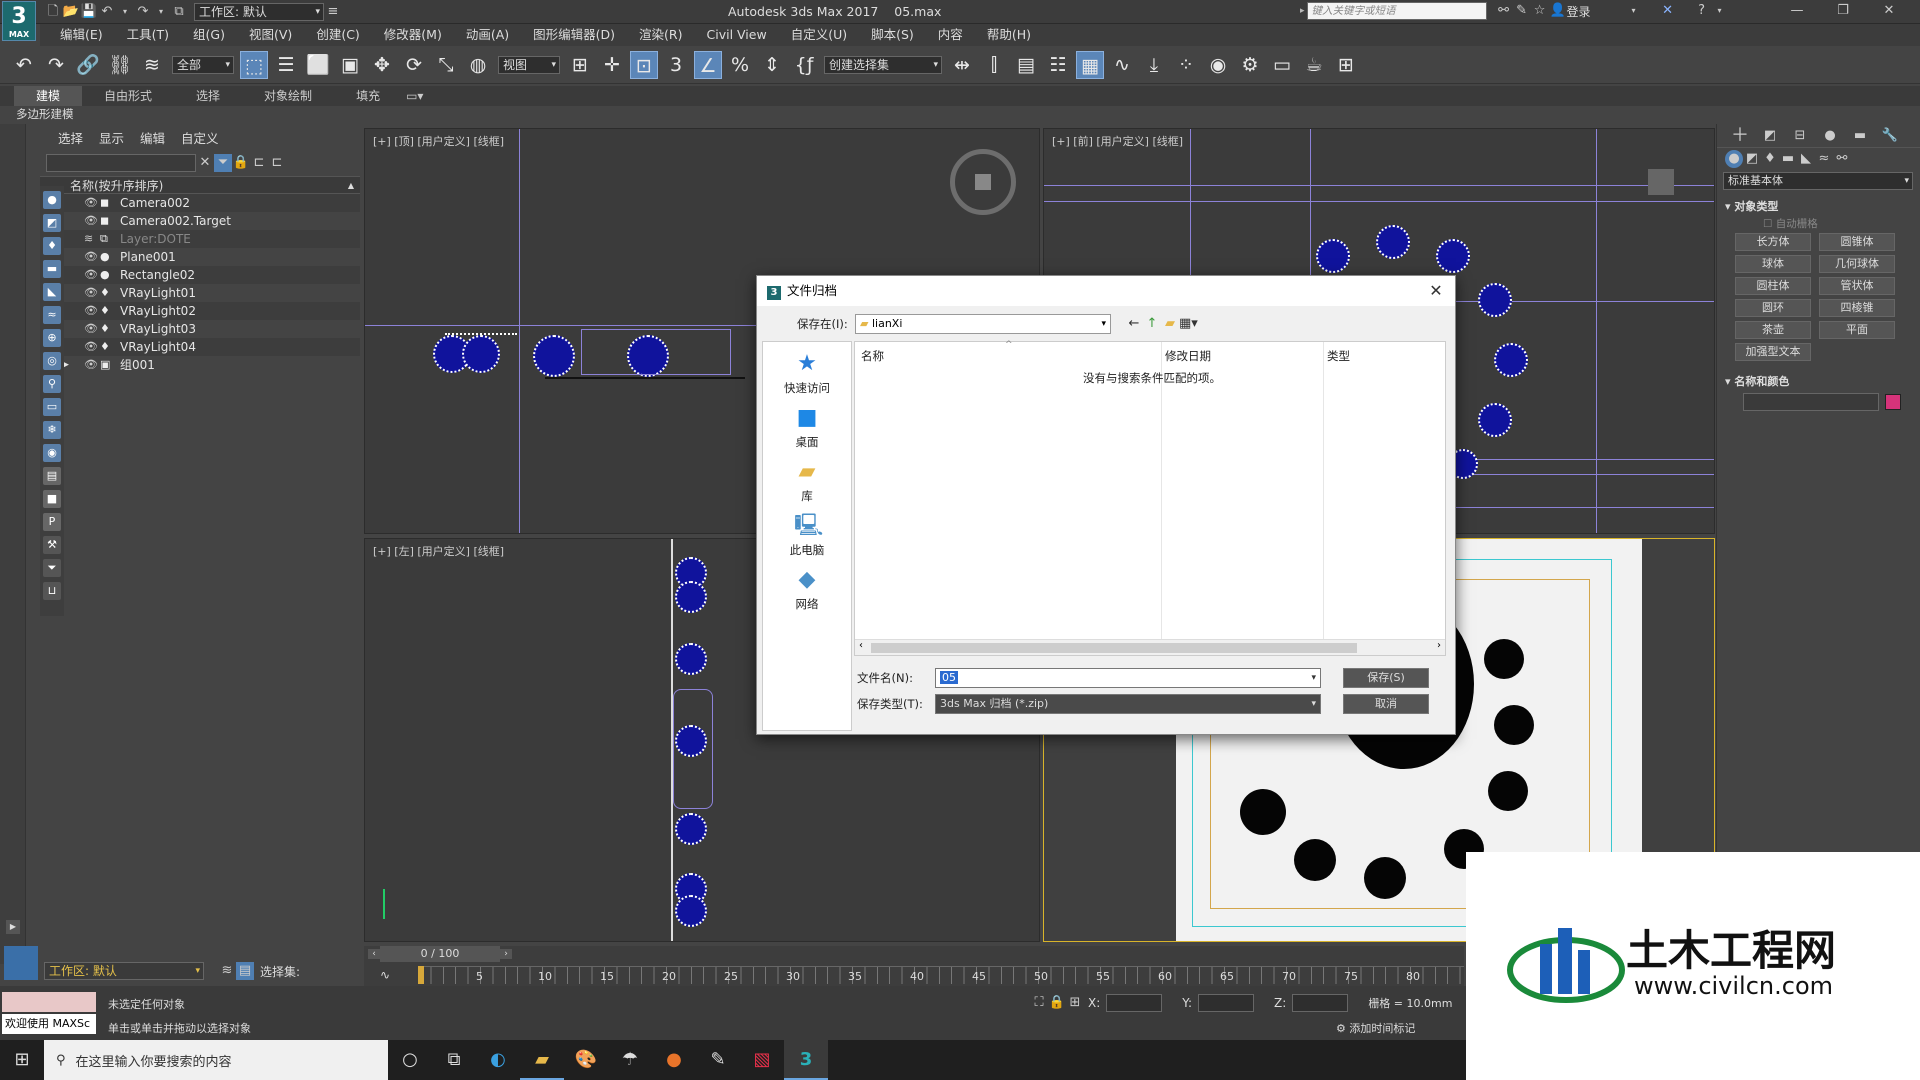 The height and width of the screenshot is (1080, 1920). Describe the element at coordinates (737, 35) in the screenshot. I see `menu-civil-view: Civil View` at that location.